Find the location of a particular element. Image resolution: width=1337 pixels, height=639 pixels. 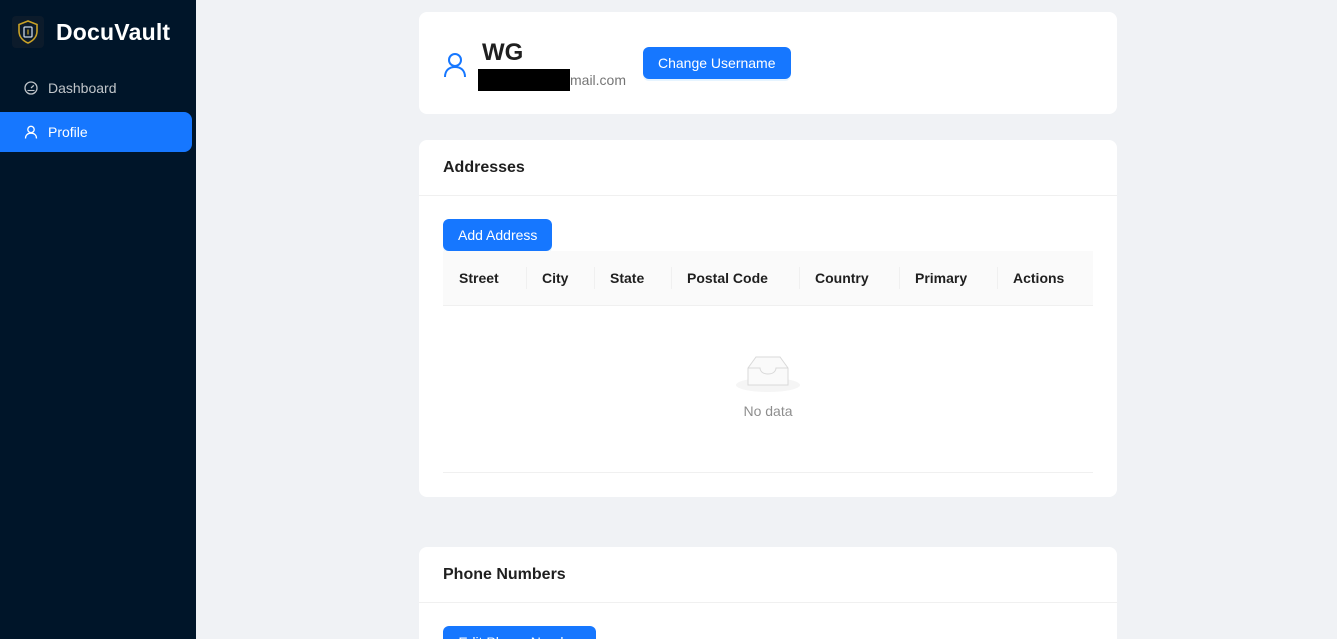

sidebar-item-label: Profile is located at coordinates (68, 132).